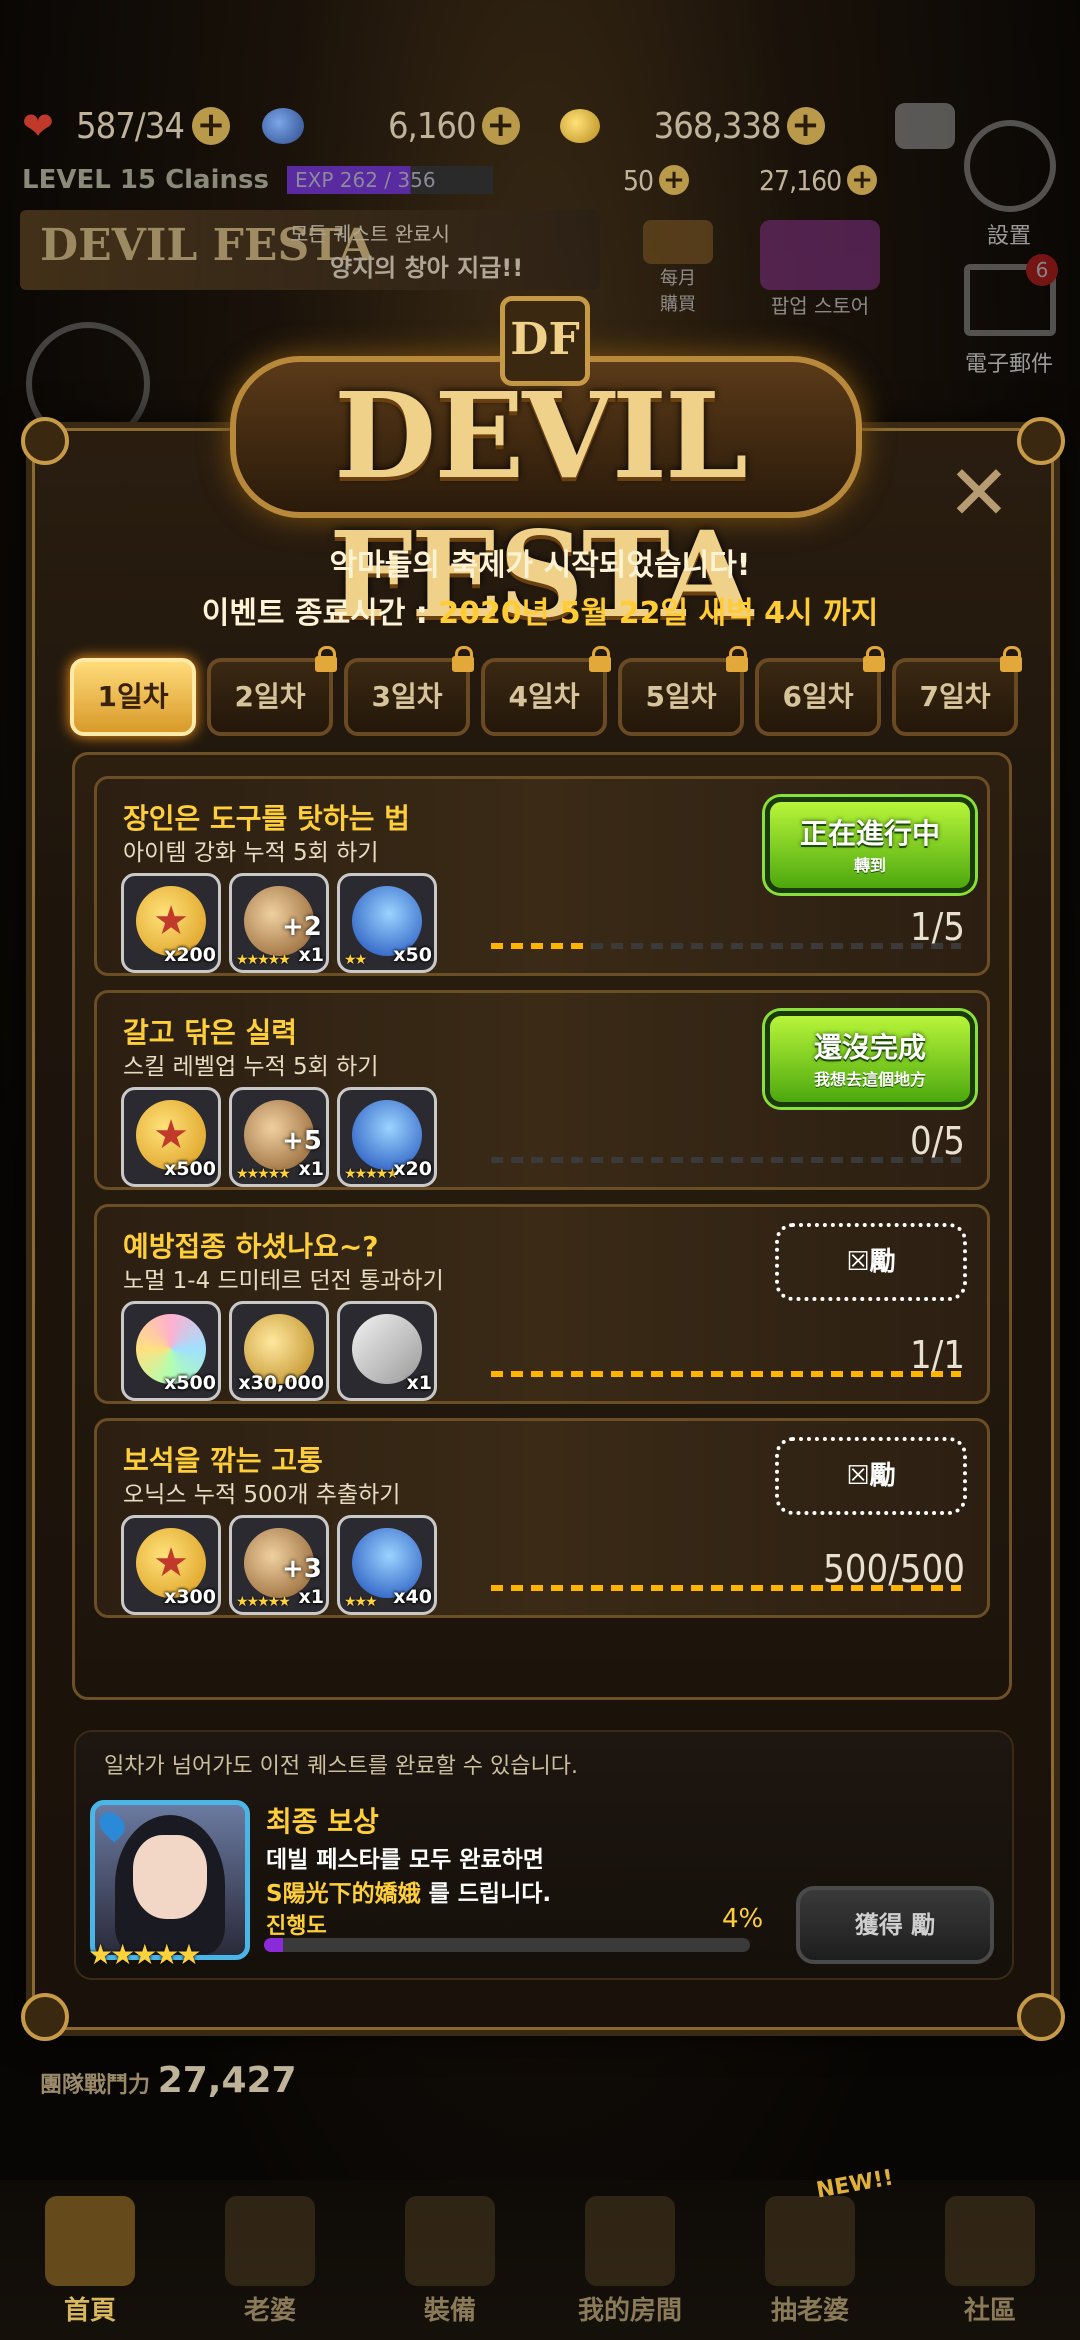 The width and height of the screenshot is (1080, 2340). Describe the element at coordinates (894, 1569) in the screenshot. I see `quest-progress-text: 500/500` at that location.